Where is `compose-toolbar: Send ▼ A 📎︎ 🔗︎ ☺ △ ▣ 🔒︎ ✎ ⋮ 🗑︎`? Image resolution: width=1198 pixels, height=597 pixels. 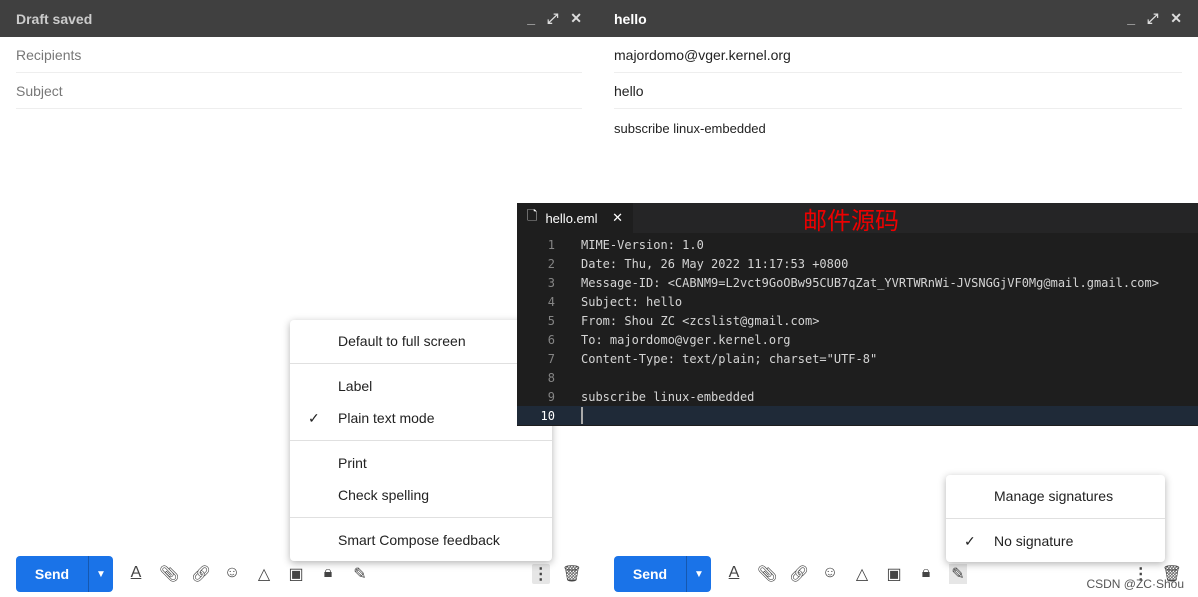 compose-toolbar: Send ▼ A 📎︎ 🔗︎ ☺ △ ▣ 🔒︎ ✎ ⋮ 🗑︎ is located at coordinates (299, 574).